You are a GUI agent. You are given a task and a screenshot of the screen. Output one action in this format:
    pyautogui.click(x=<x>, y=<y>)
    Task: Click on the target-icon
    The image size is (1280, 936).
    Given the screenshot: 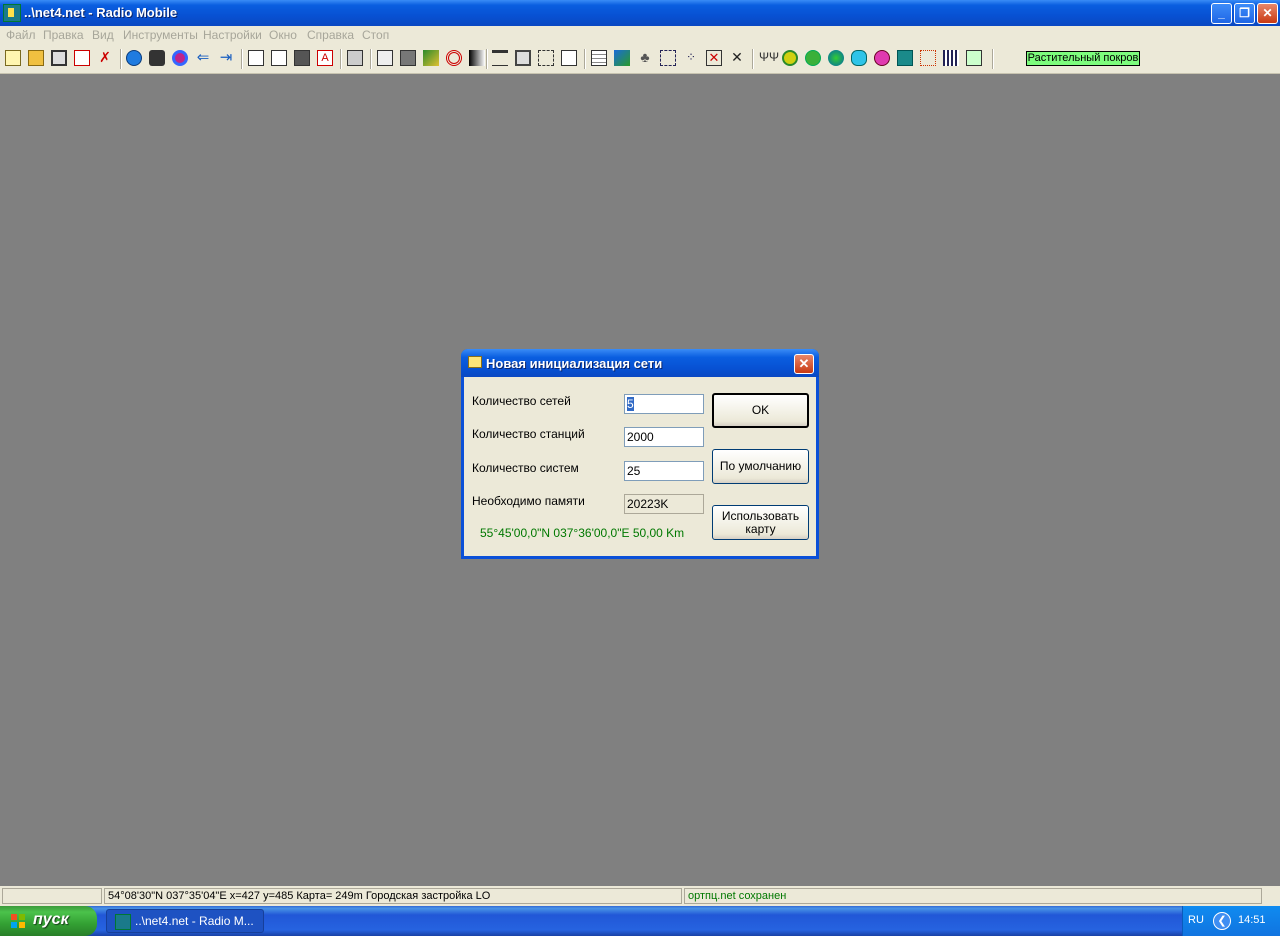 What is the action you would take?
    pyautogui.click(x=180, y=58)
    